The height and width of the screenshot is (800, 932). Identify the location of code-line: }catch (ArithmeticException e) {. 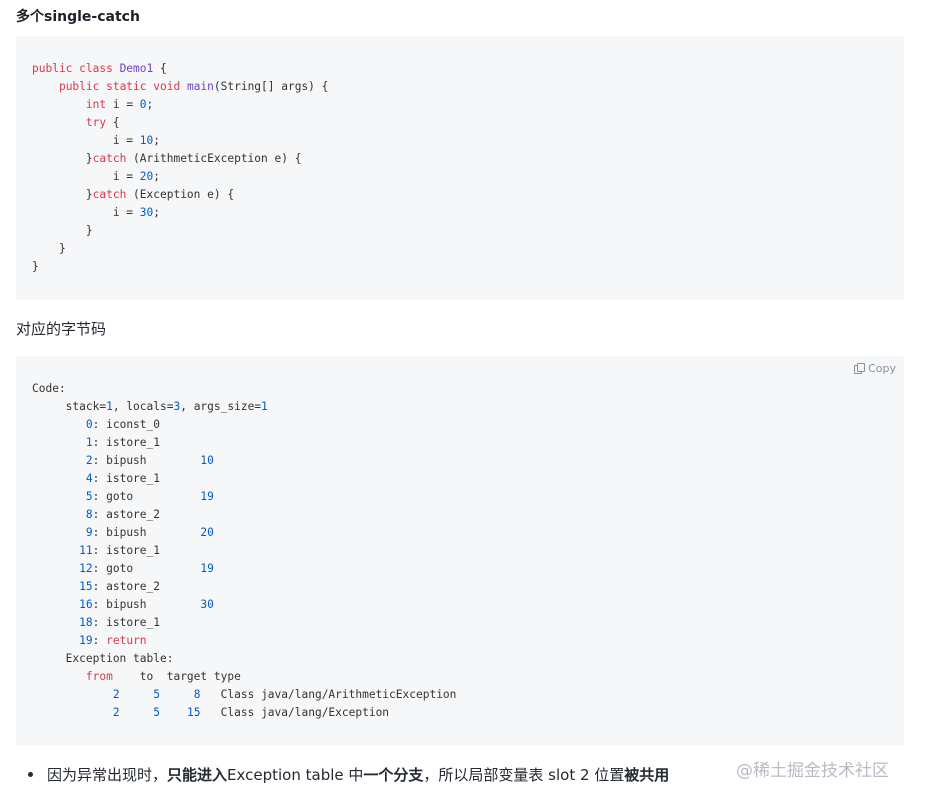
(180, 159).